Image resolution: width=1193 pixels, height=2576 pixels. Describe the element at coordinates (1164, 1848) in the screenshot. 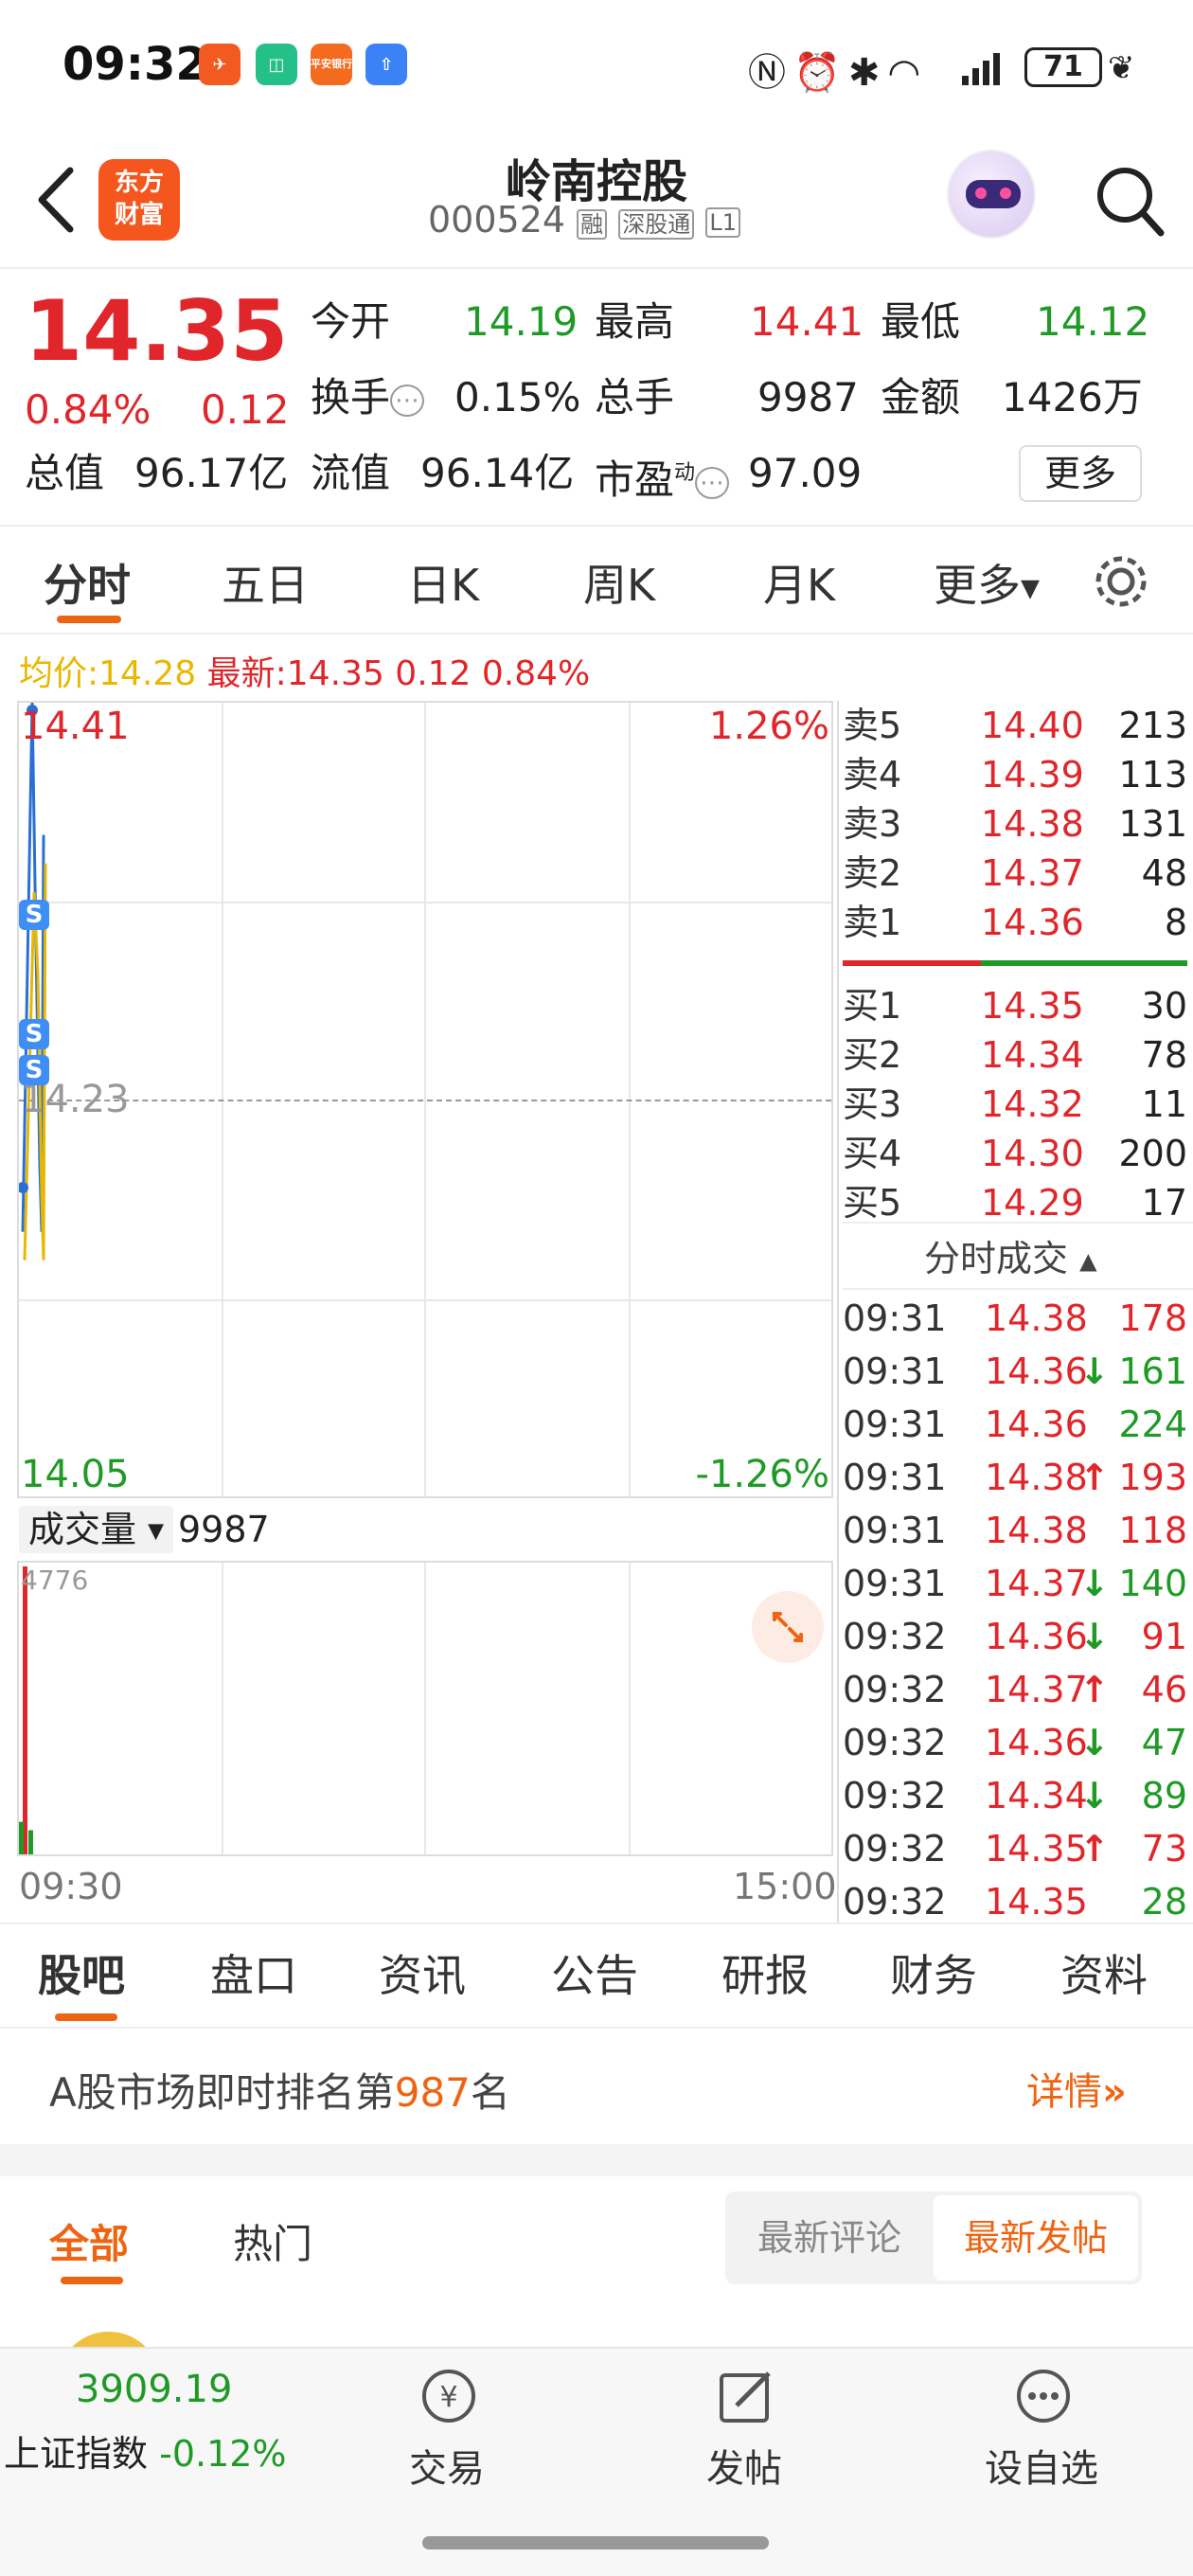

I see `trade-volume: 73` at that location.